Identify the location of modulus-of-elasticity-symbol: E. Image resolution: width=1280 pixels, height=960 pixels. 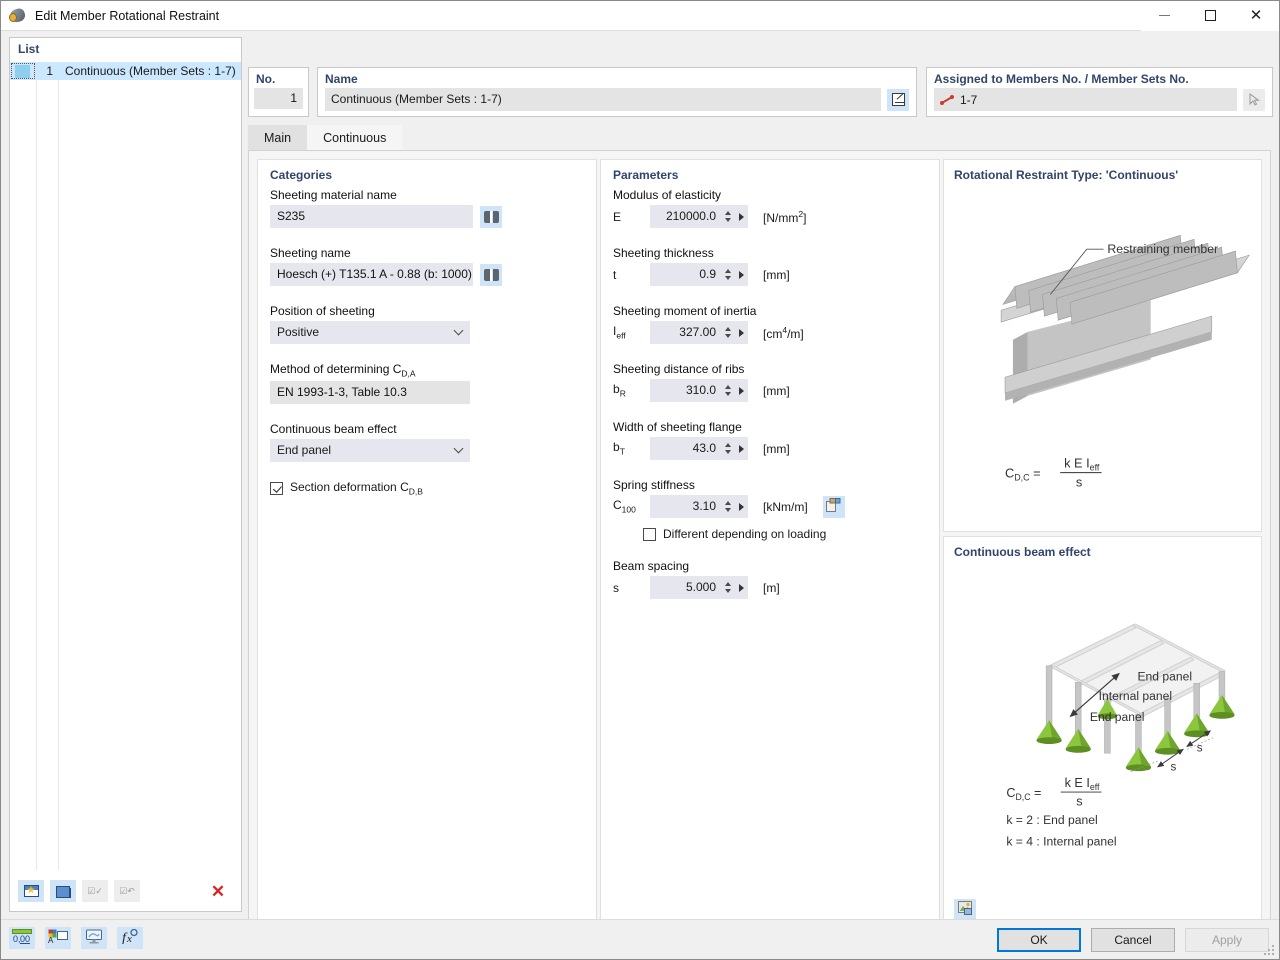
(617, 216).